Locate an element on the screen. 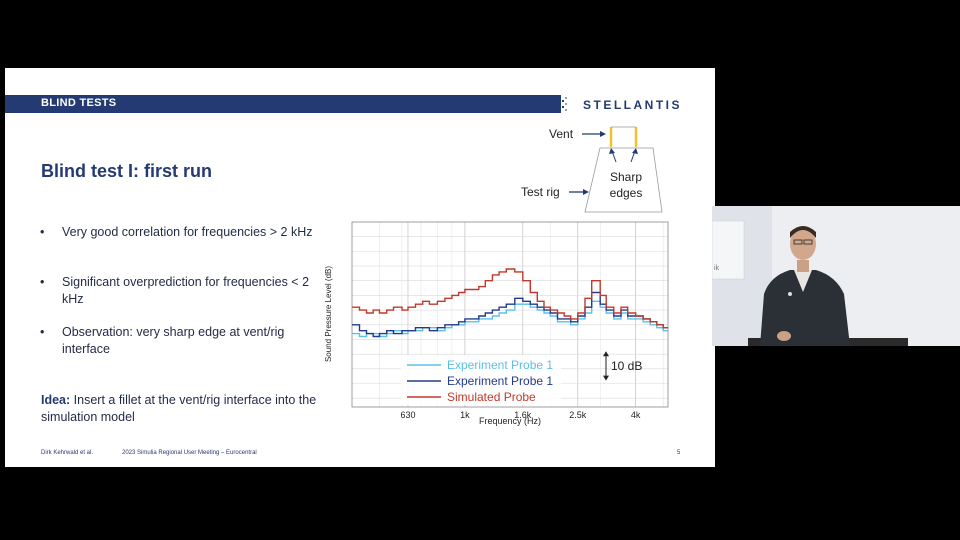  edges-label-line-1: Sharp is located at coordinates (626, 177).